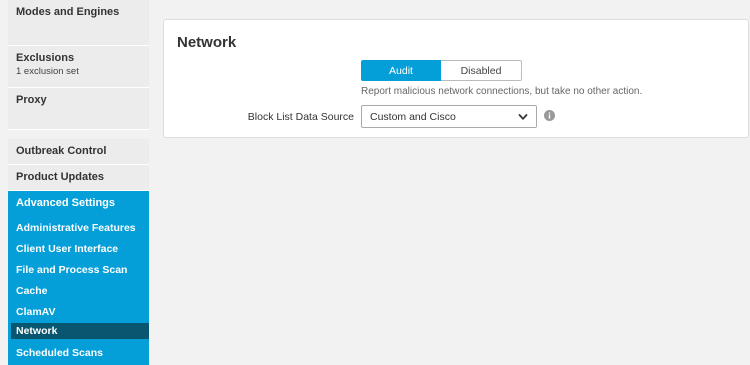 The image size is (750, 365). Describe the element at coordinates (47, 71) in the screenshot. I see `sidebar-item-subtitle: 1 exclusion set` at that location.